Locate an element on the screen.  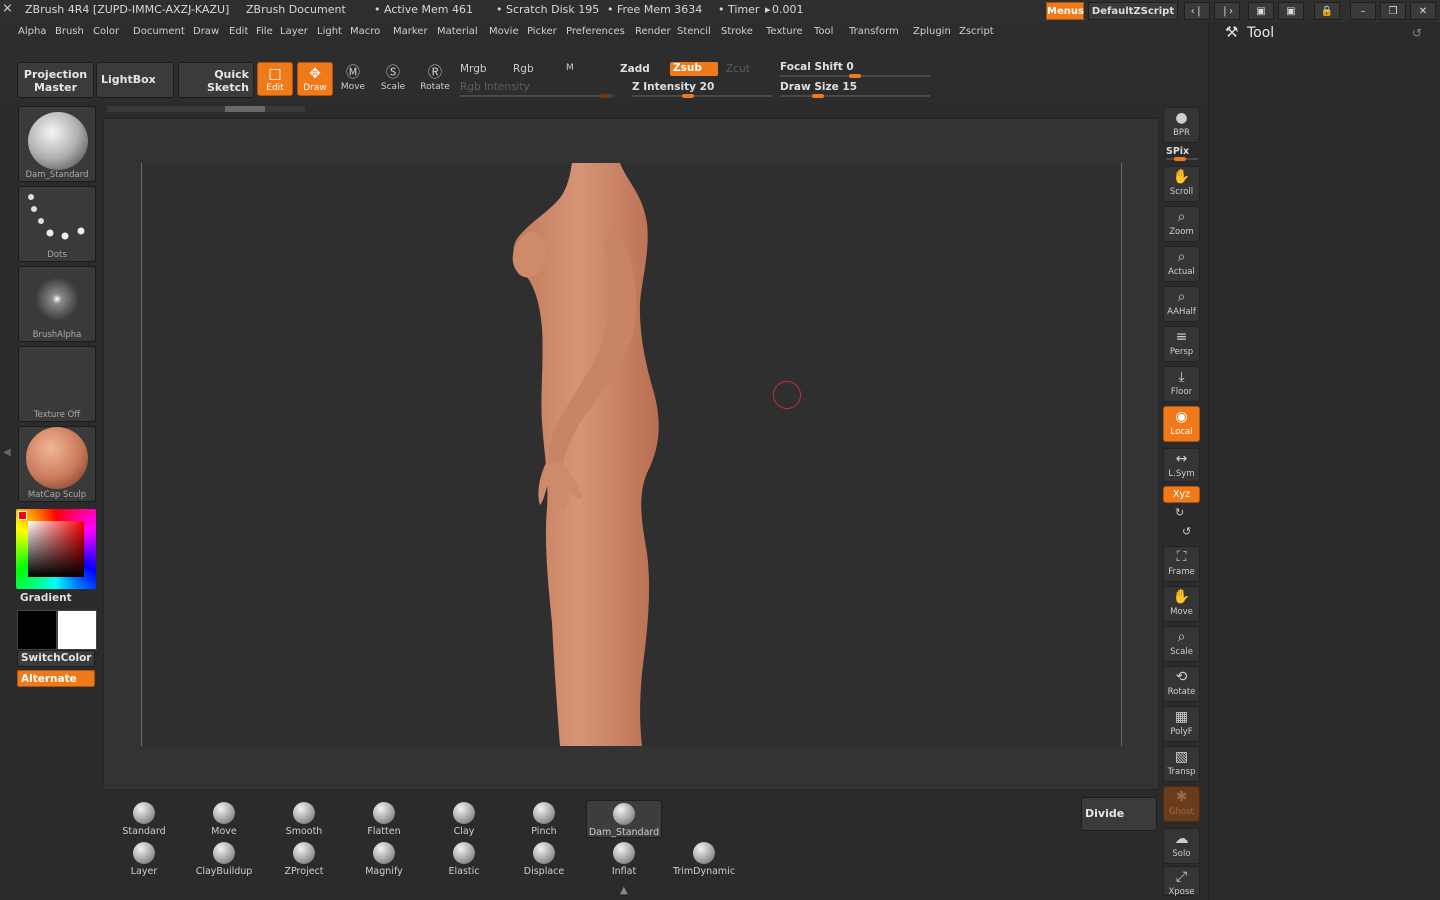
local-button: ◉ Local is located at coordinates (1181, 424).